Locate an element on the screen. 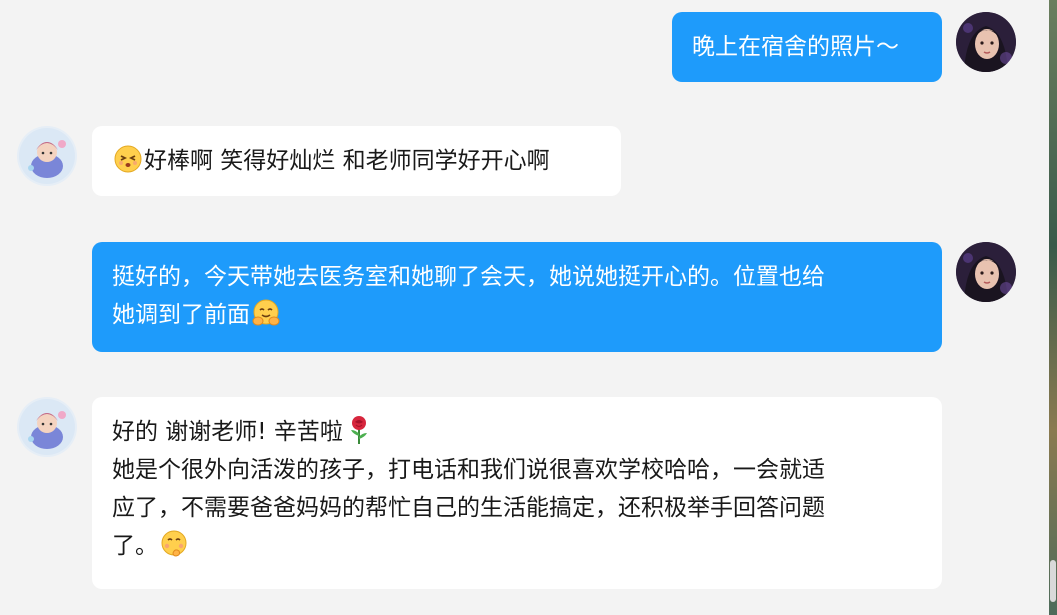  hug-emoji is located at coordinates (266, 313).